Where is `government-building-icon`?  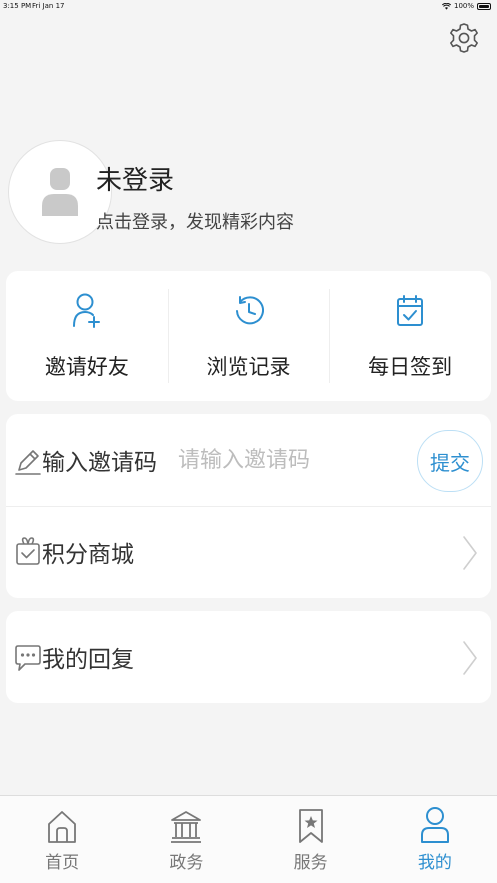
government-building-icon is located at coordinates (186, 827).